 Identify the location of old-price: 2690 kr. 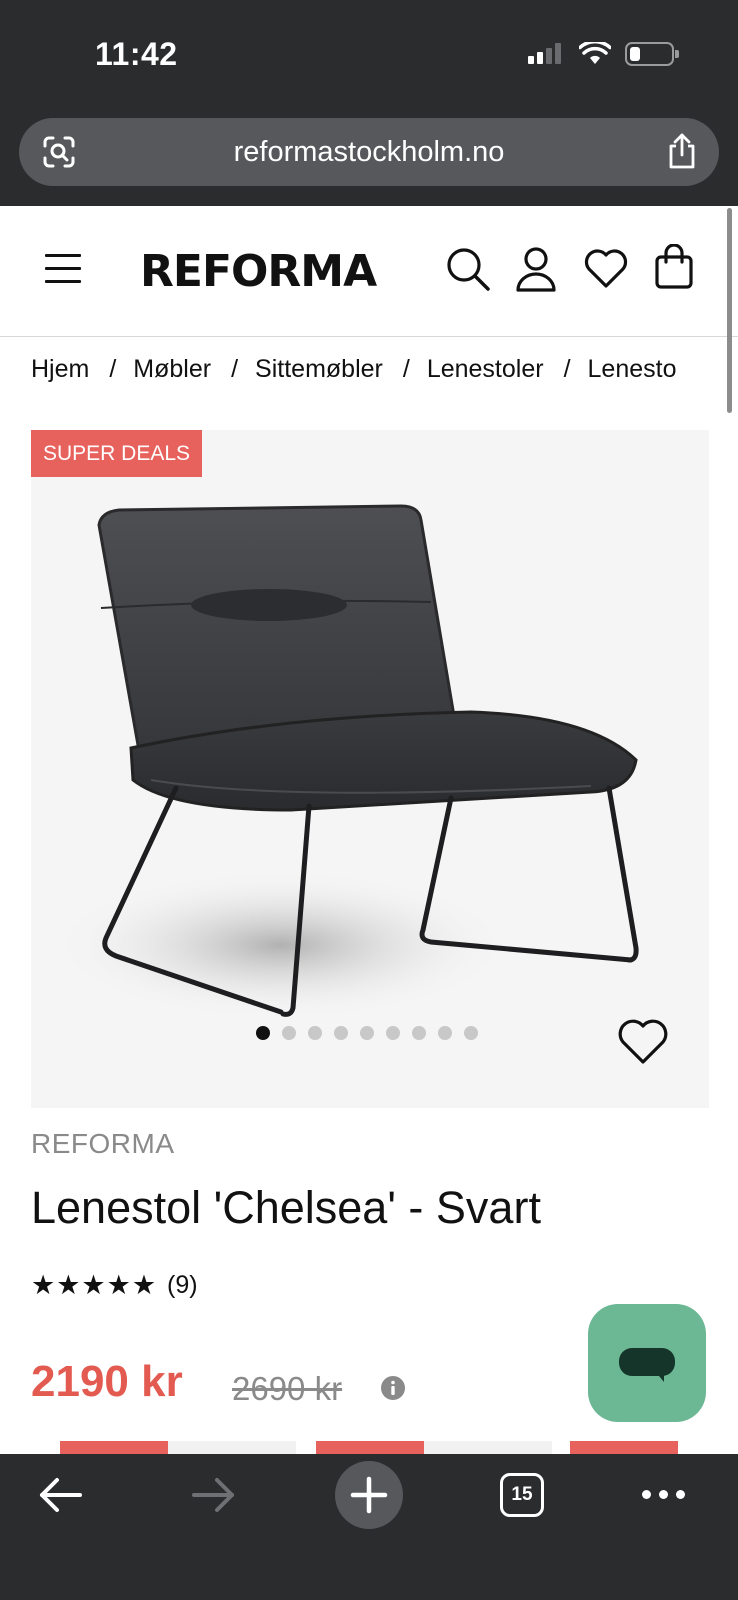
(287, 1388).